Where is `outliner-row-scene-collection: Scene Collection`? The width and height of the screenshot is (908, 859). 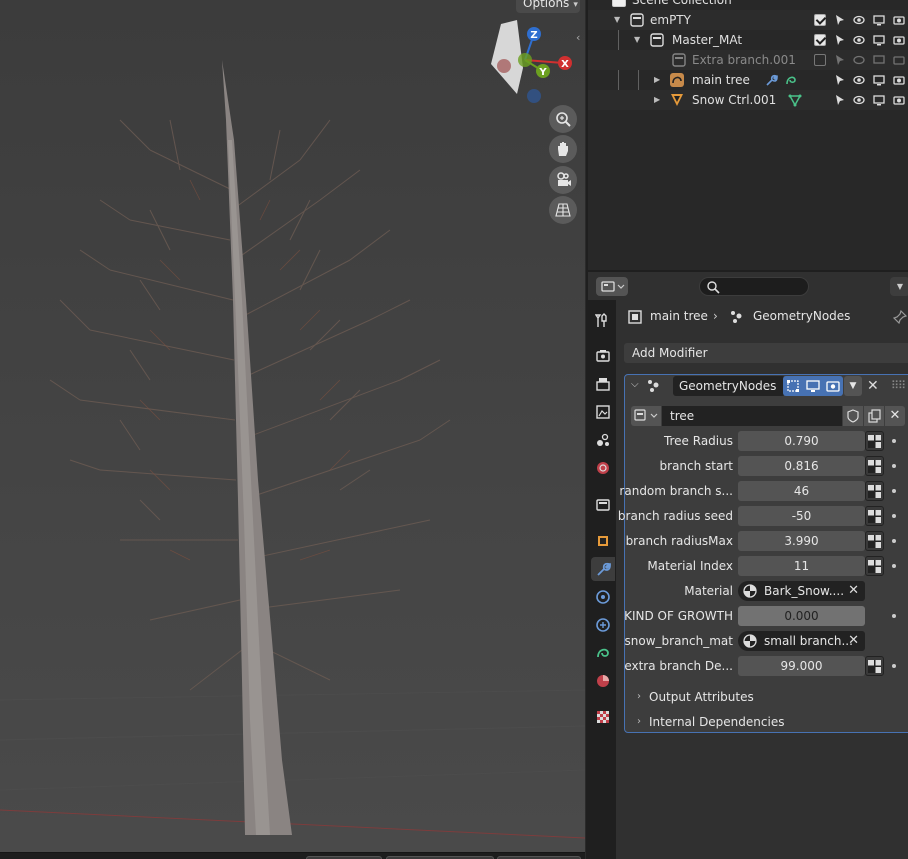
outliner-row-scene-collection: Scene Collection is located at coordinates (748, 5).